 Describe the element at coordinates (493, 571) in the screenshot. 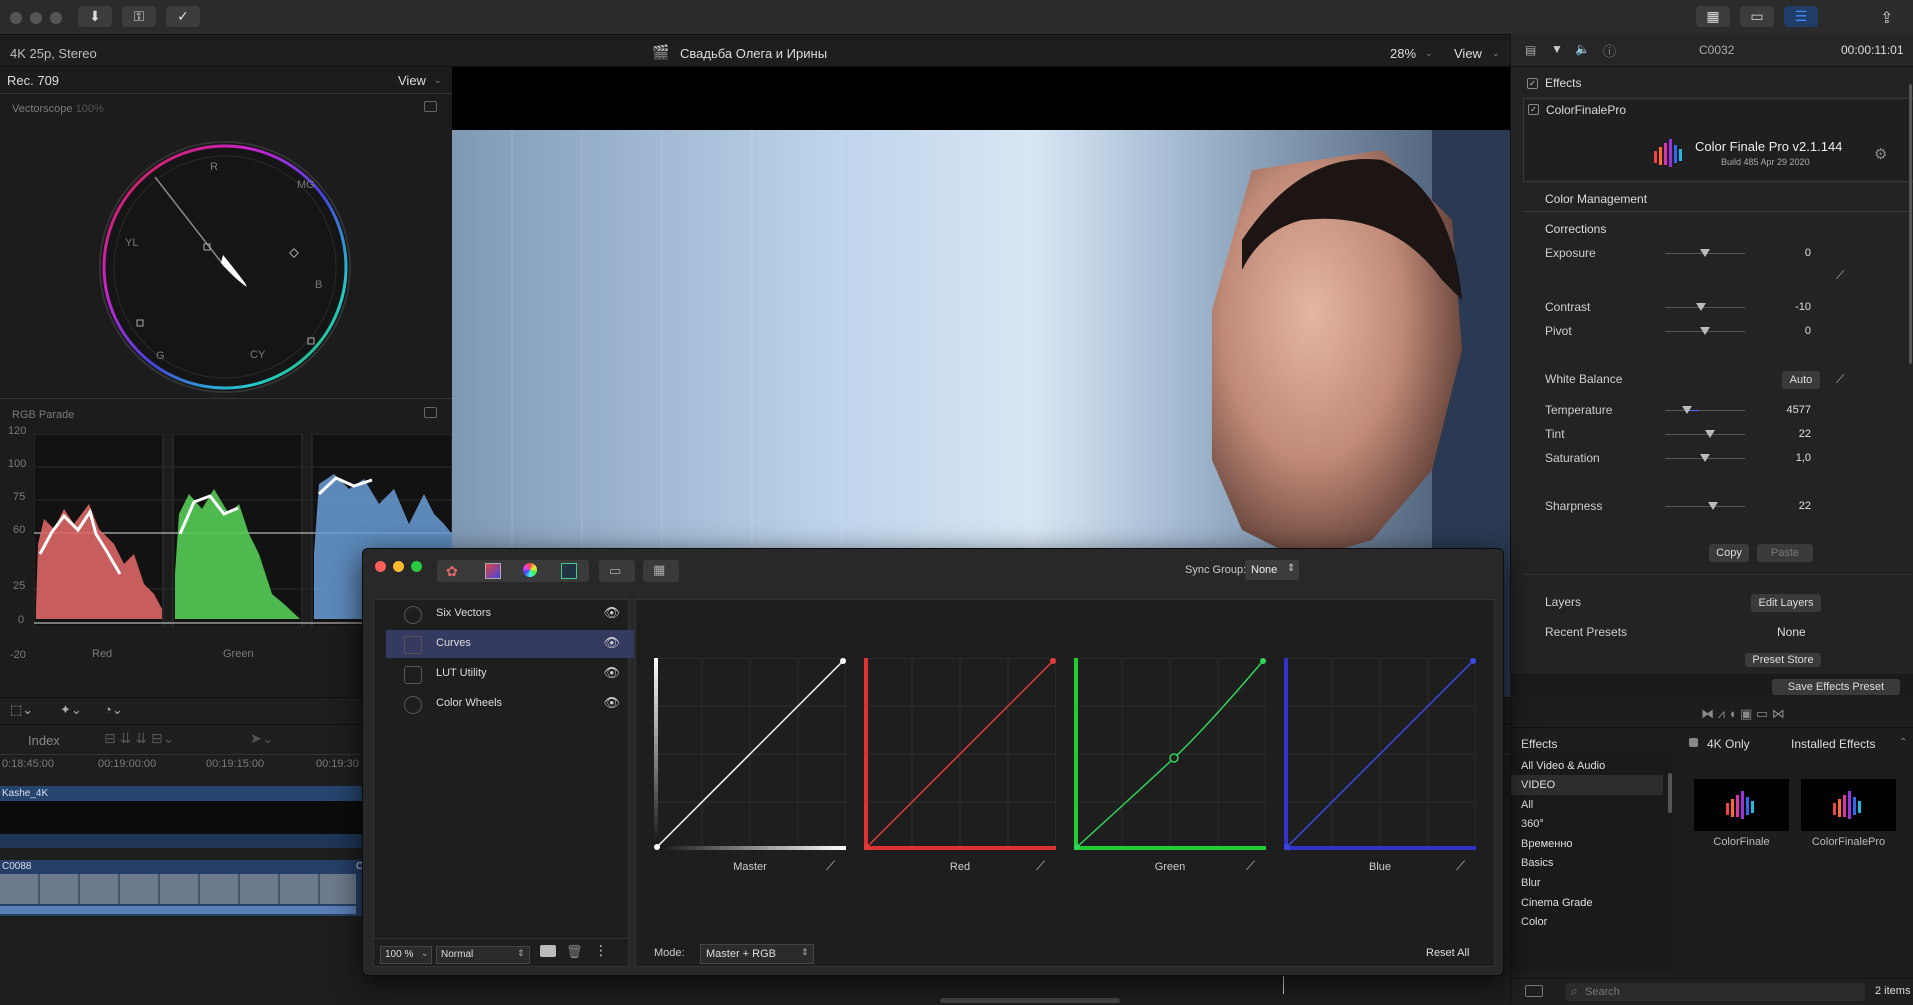

I see `curves-tool-icon` at that location.